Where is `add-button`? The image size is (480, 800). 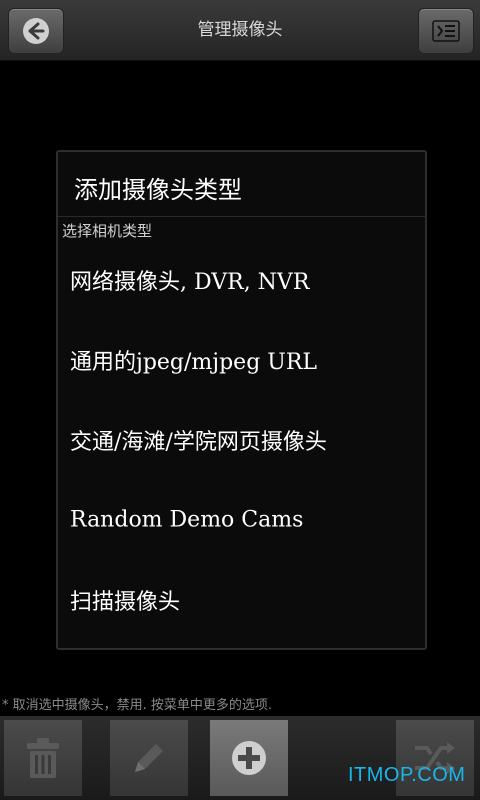 add-button is located at coordinates (249, 758).